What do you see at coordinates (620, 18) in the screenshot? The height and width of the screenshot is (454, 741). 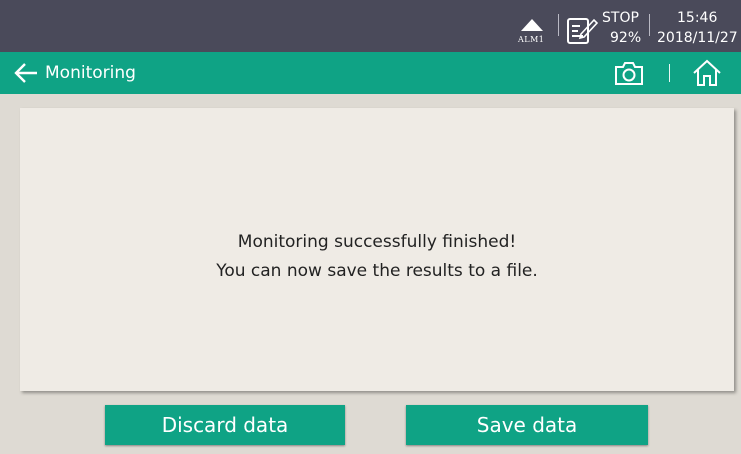 I see `run-status-text: STOP` at bounding box center [620, 18].